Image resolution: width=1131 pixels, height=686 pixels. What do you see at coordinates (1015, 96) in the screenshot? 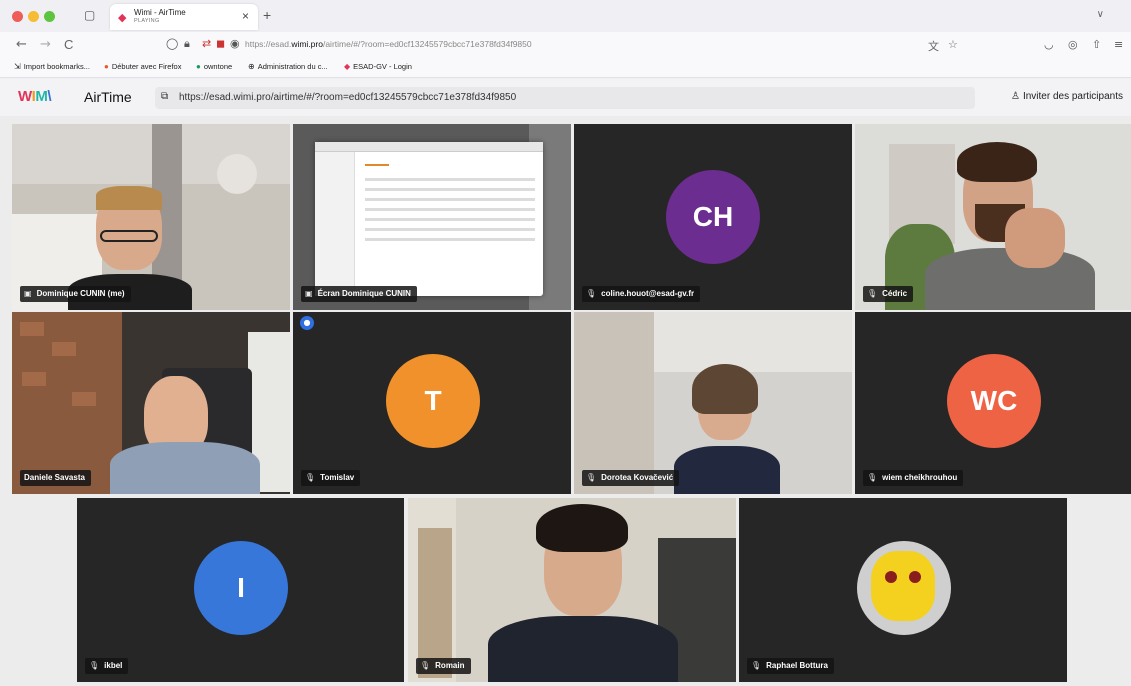
I see `add-user-icon: ♙` at bounding box center [1015, 96].